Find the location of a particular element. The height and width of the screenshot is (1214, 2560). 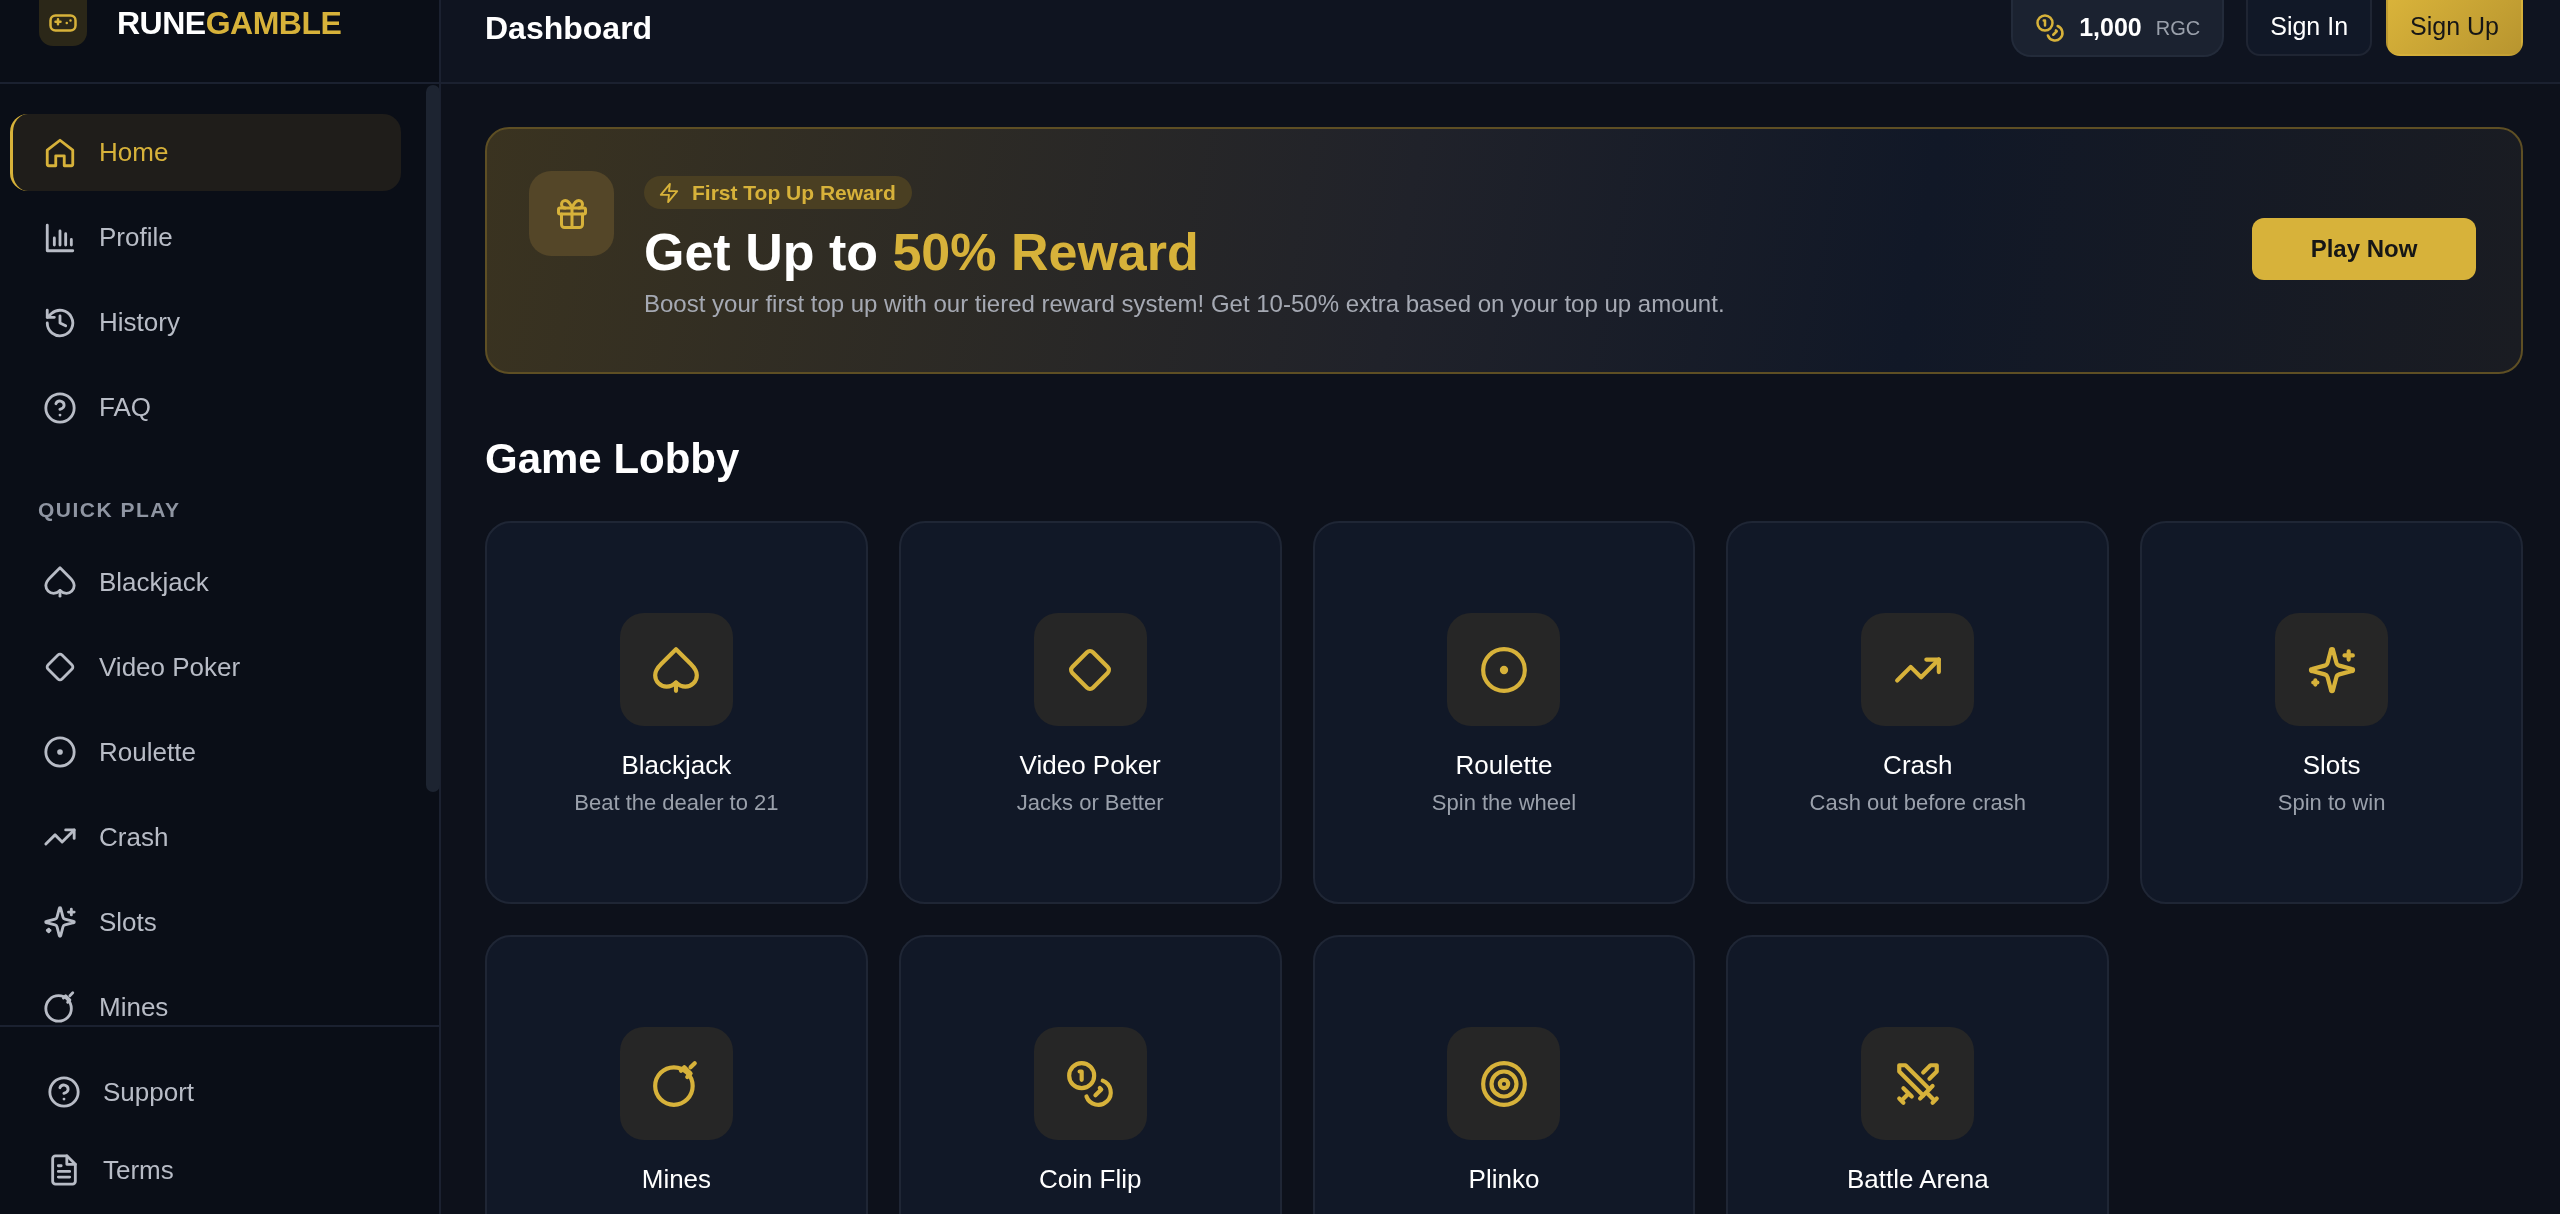

badge-text: First Top Up Reward is located at coordinates (794, 192).